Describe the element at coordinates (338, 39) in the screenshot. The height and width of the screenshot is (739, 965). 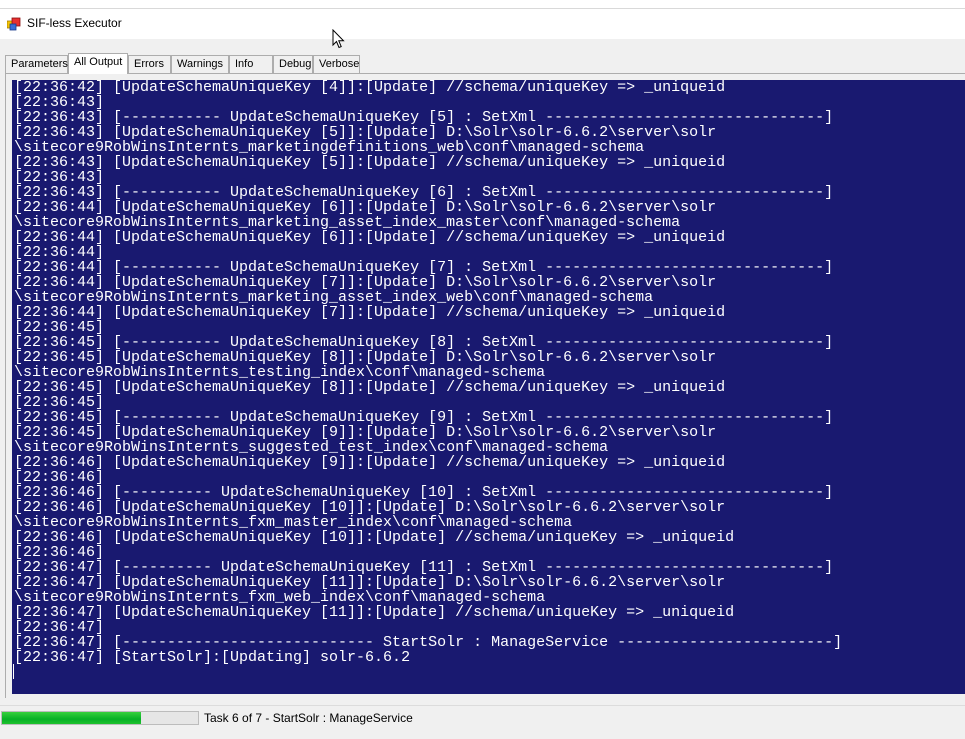
I see `mouse-cursor-icon` at that location.